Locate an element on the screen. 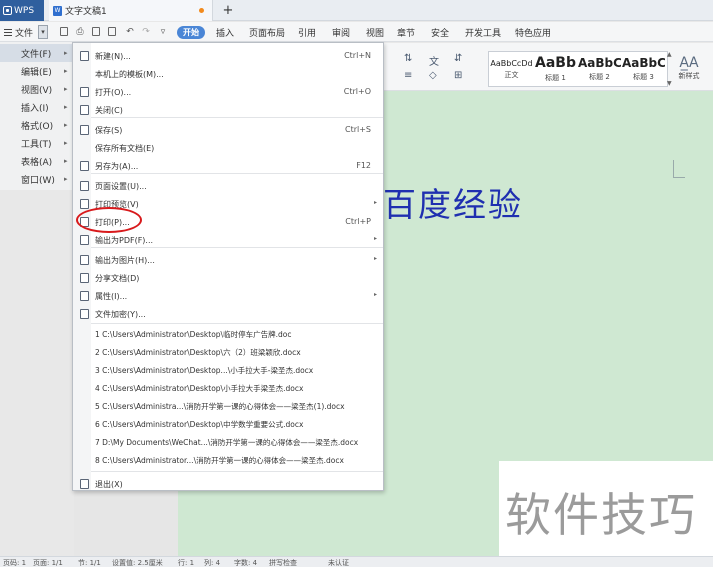  menu-item-share-document: 分享文档(D) is located at coordinates (228, 278).